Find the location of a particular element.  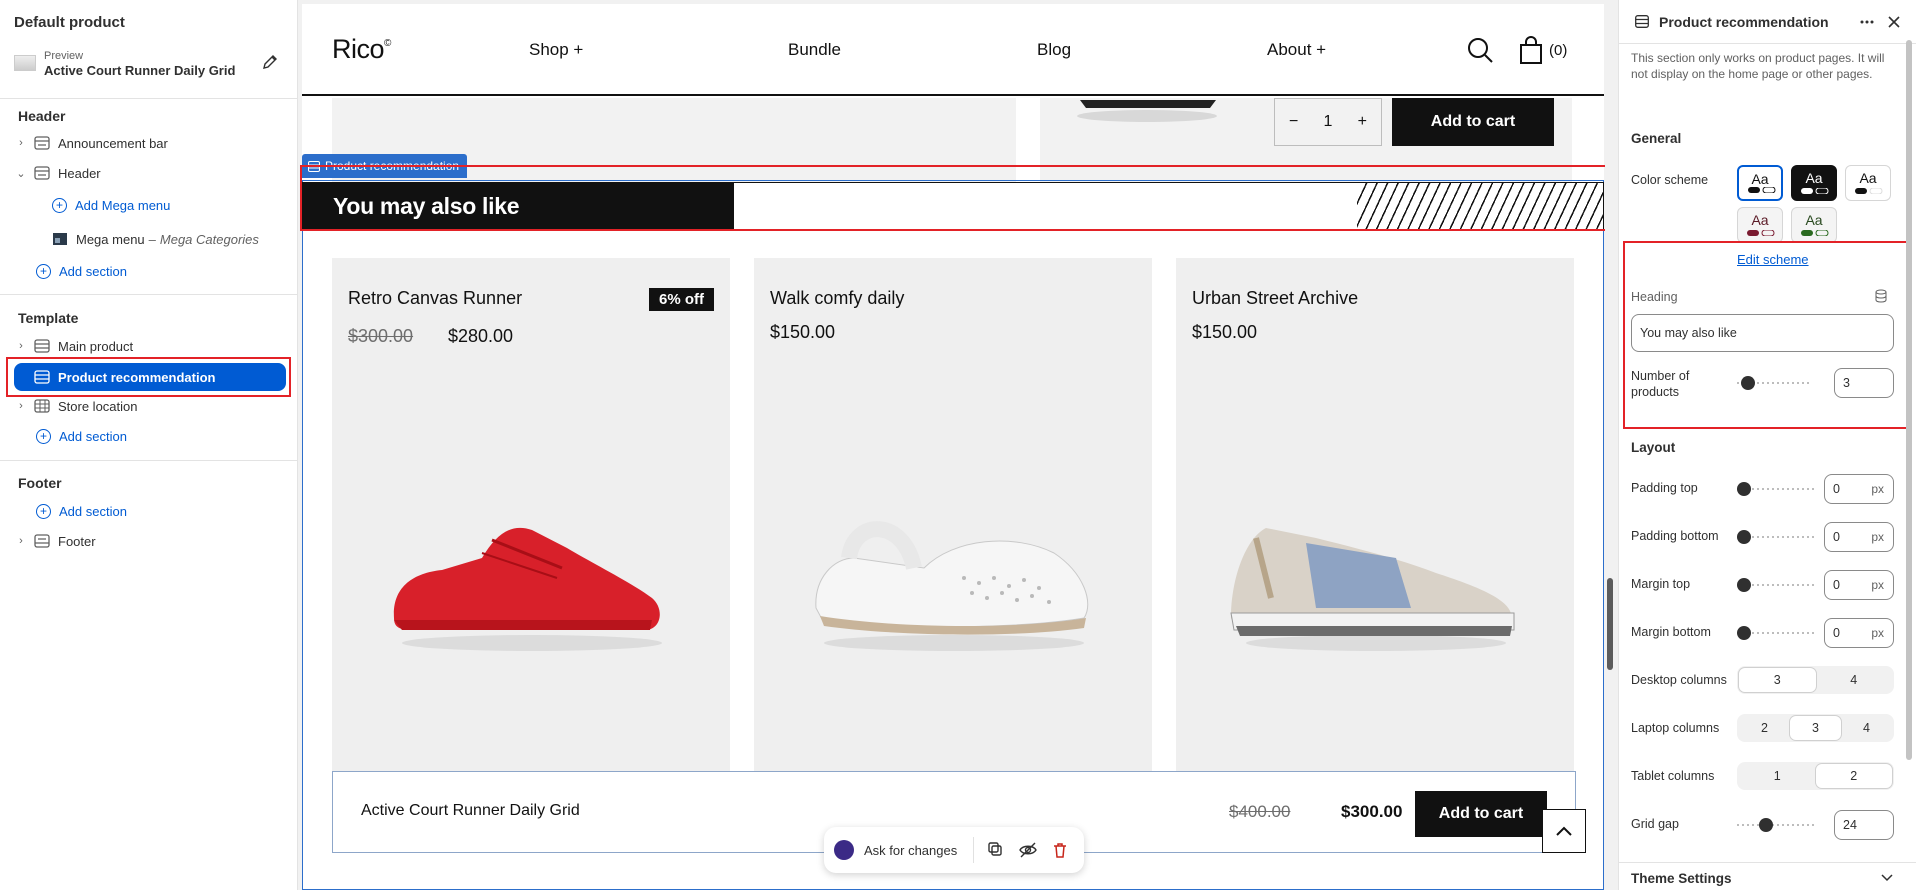

pencil-icon is located at coordinates (270, 62).